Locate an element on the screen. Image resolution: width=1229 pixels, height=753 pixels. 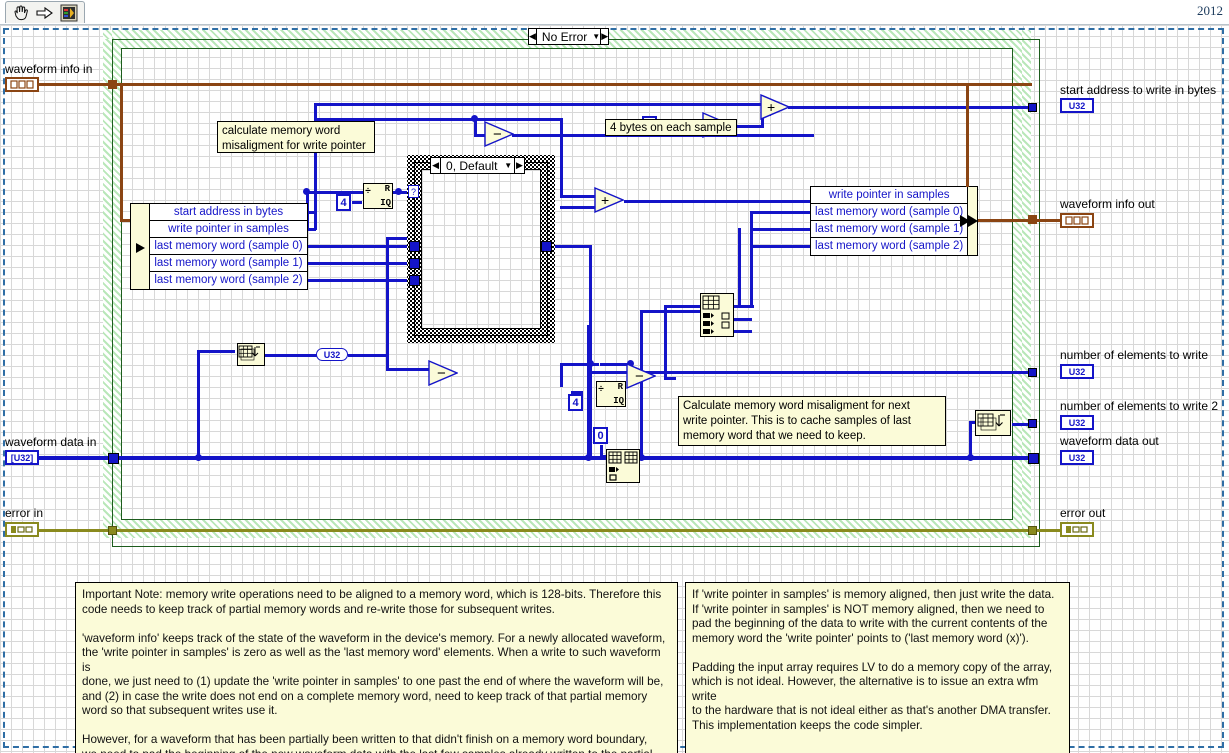
qr2-label-iq: IQ is located at coordinates (618, 401).